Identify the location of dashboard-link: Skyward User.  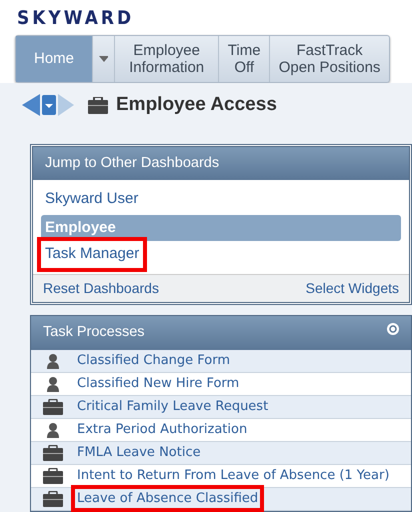
(91, 199).